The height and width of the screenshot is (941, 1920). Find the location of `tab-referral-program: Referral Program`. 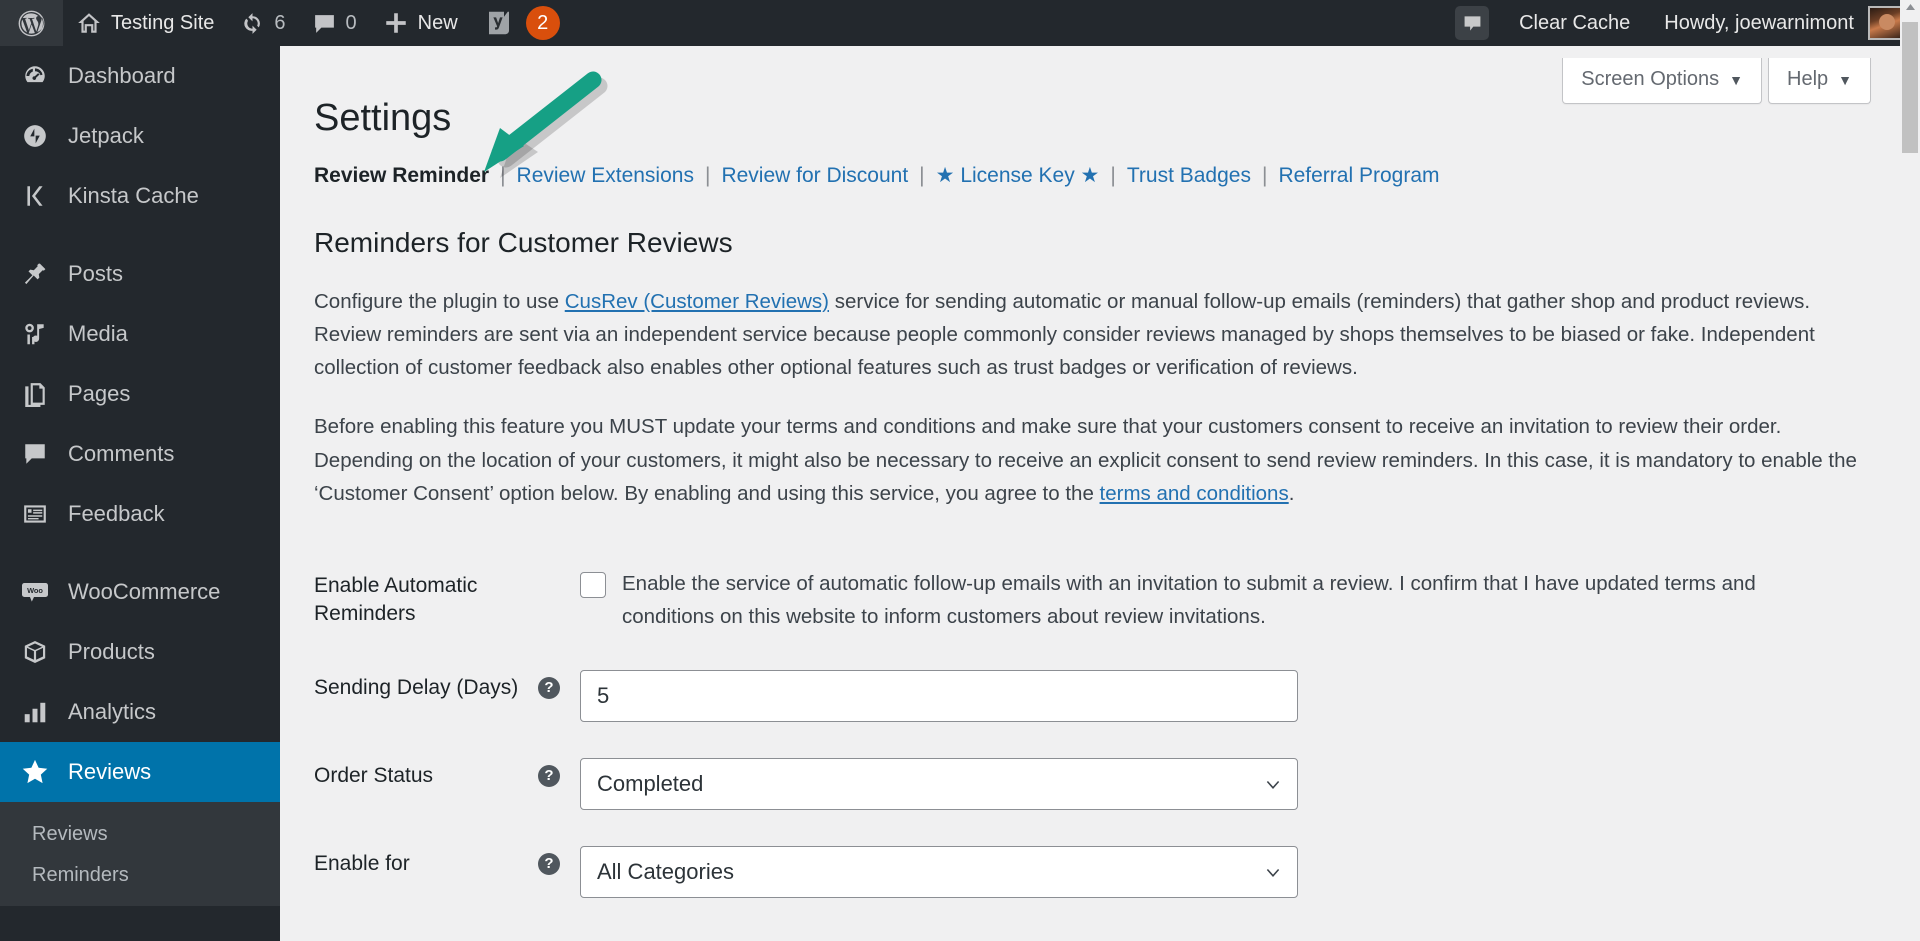

tab-referral-program: Referral Program is located at coordinates (1358, 175).